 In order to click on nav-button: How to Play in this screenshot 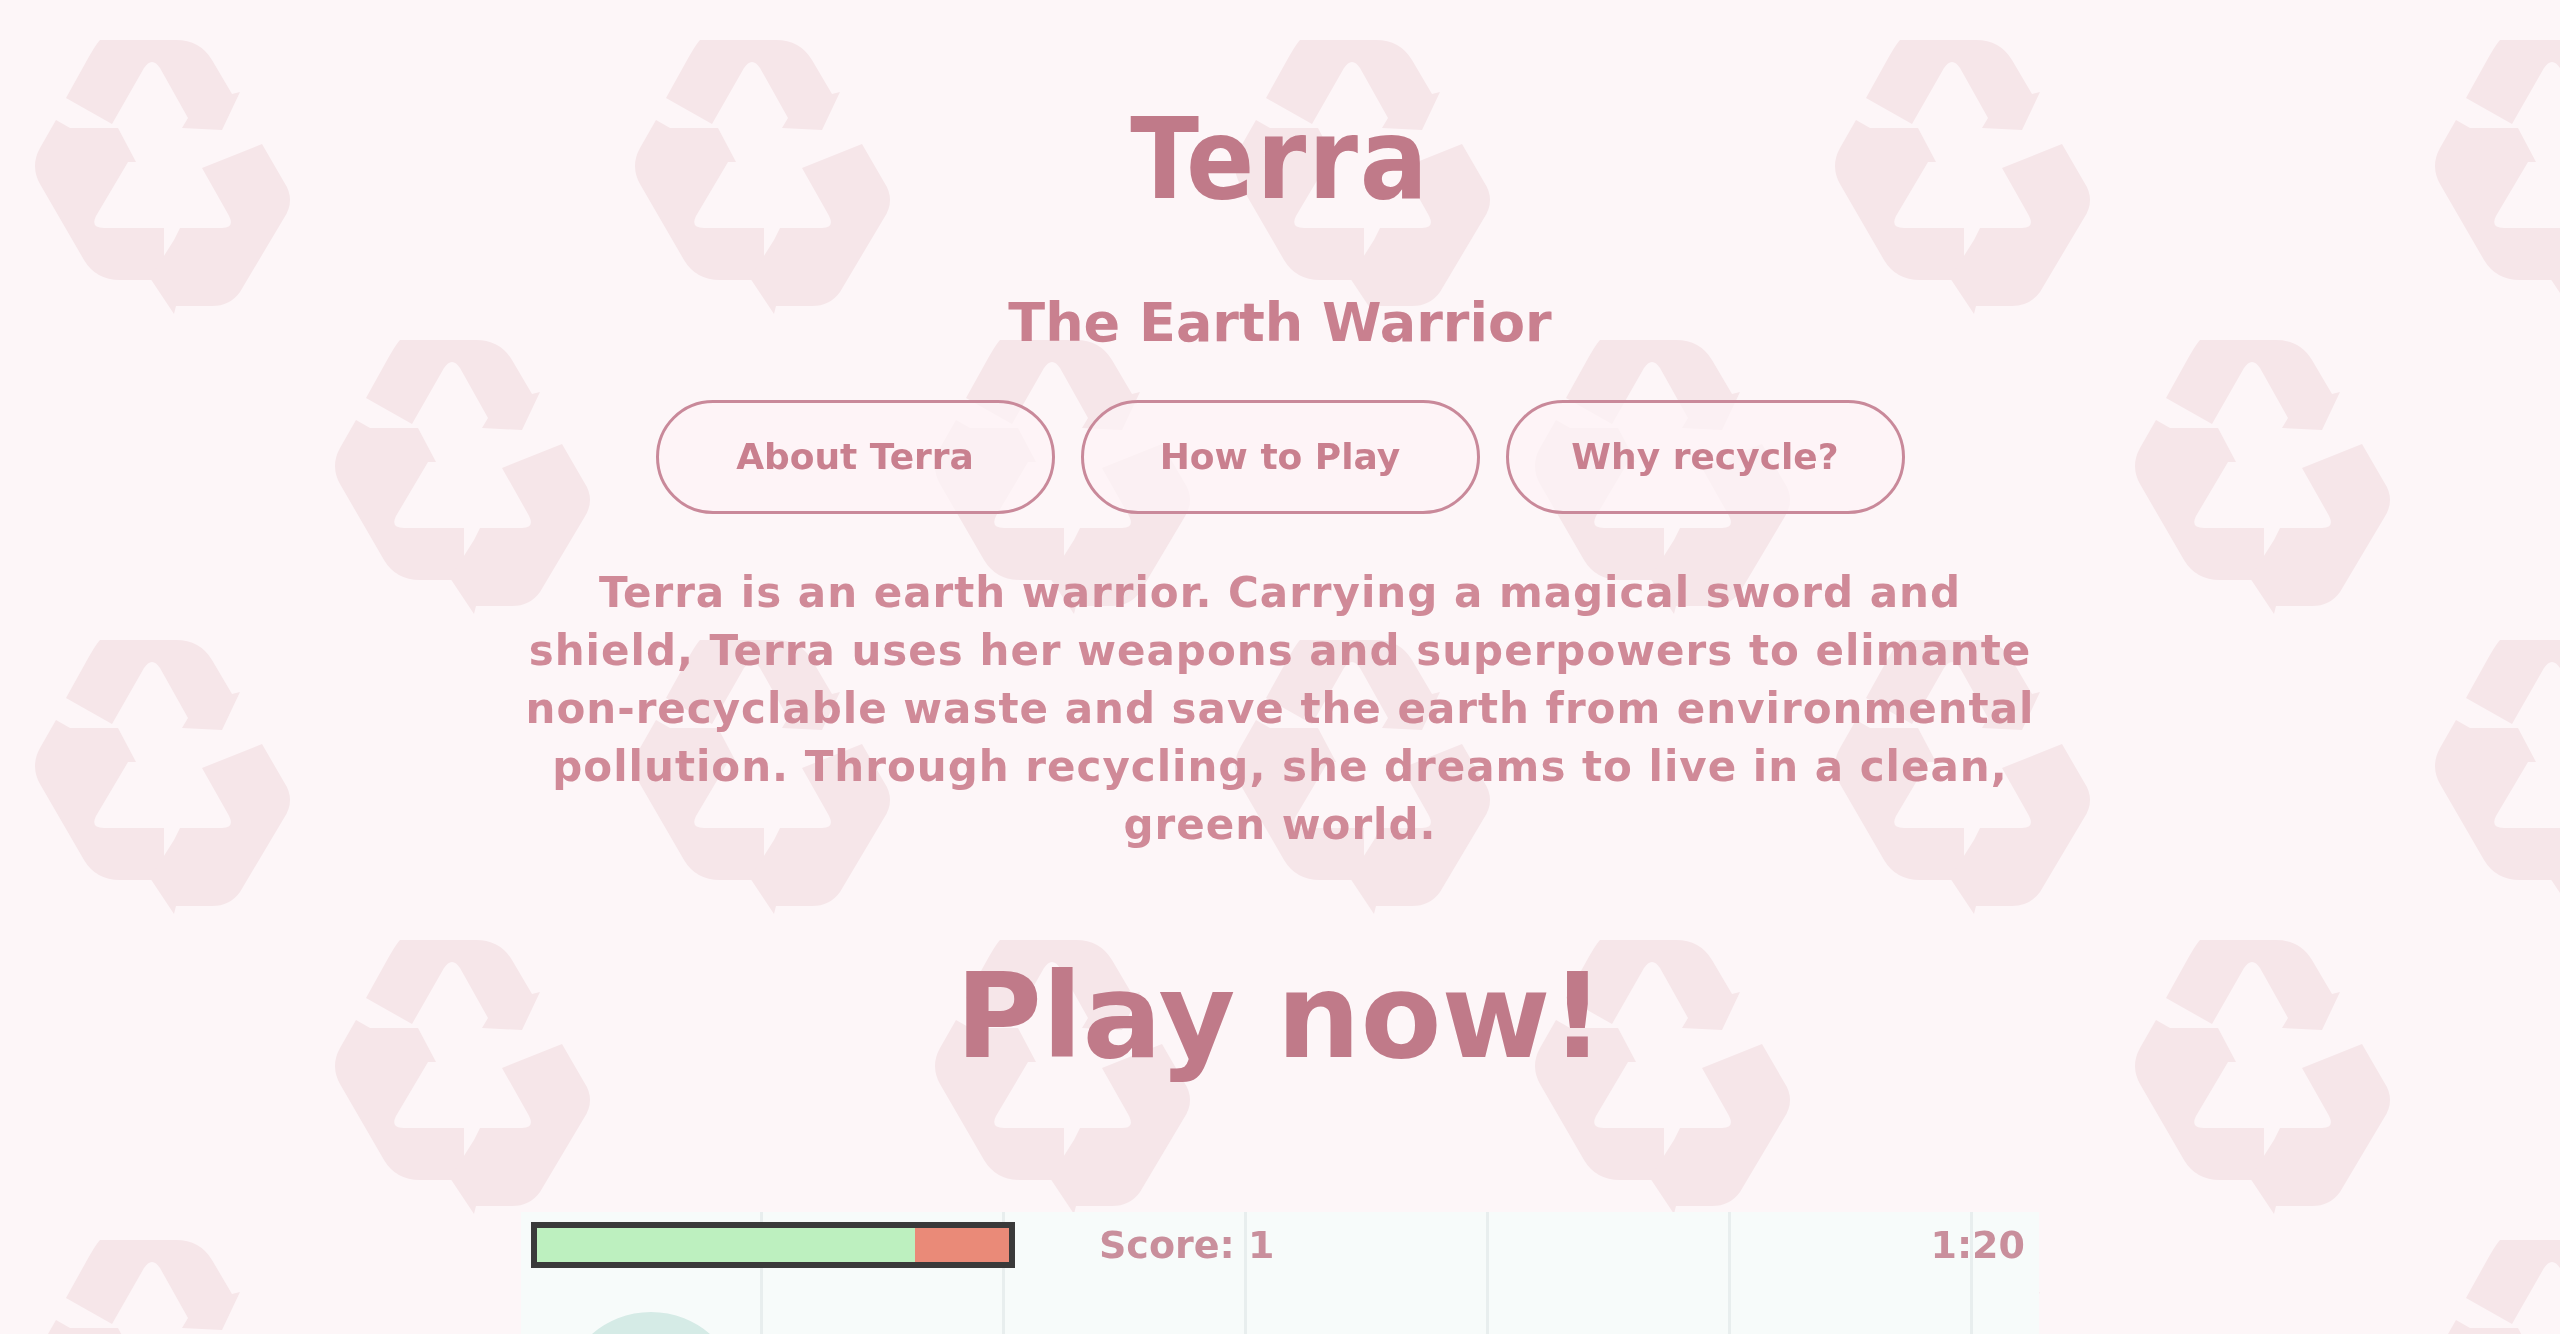, I will do `click(1280, 457)`.